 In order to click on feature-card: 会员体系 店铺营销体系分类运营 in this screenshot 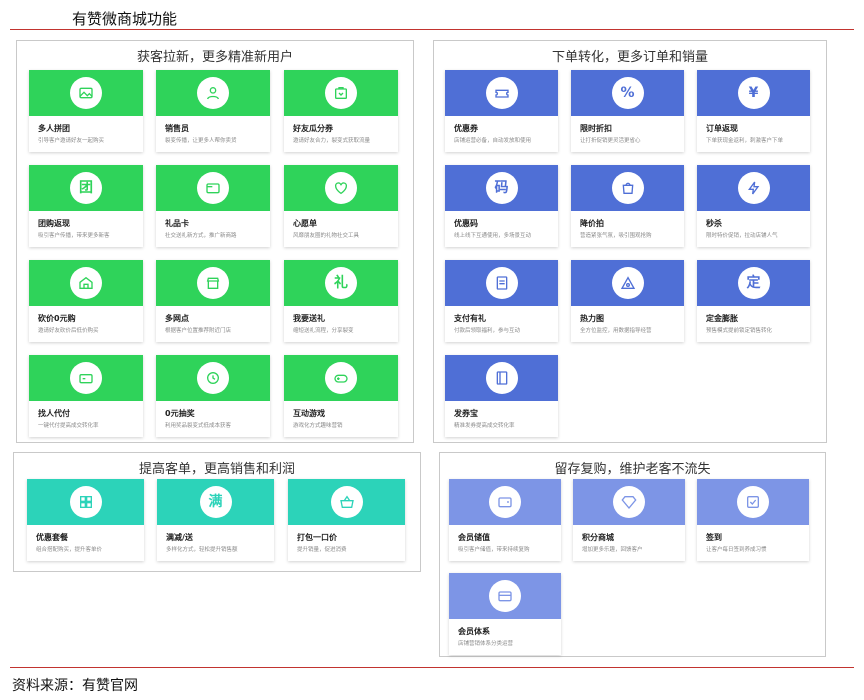, I will do `click(505, 614)`.